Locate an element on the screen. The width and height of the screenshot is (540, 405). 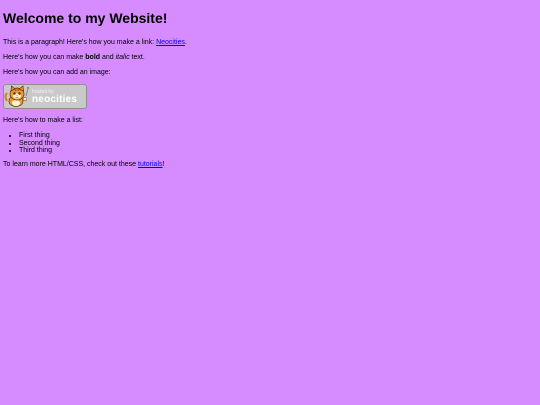
formatting-text-end: text. is located at coordinates (137, 57).